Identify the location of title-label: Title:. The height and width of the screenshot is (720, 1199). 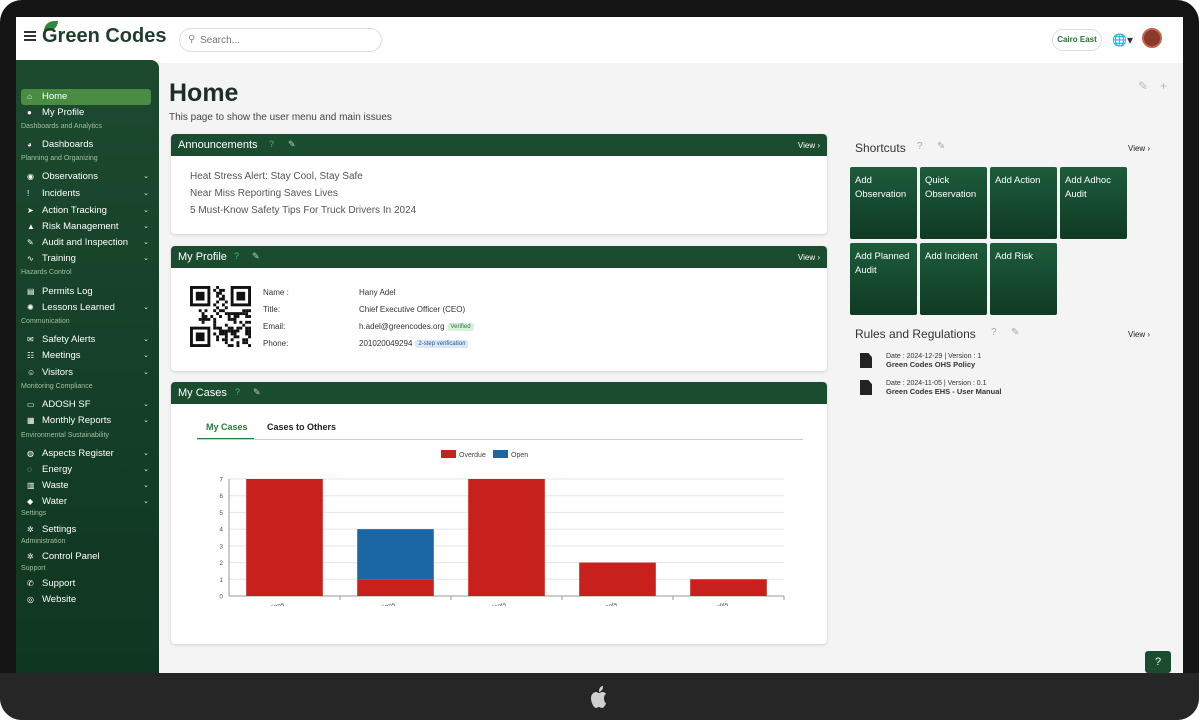
(272, 309).